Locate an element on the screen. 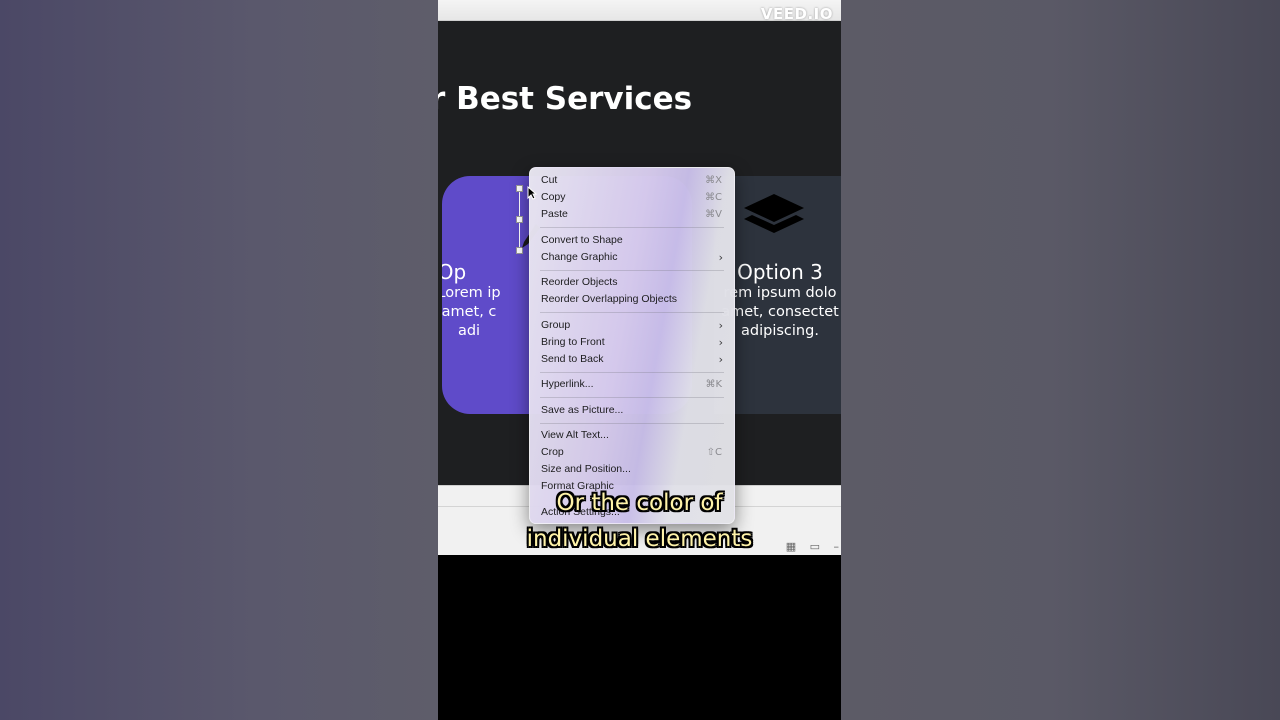  shortcut-text: ⇧C is located at coordinates (714, 452).